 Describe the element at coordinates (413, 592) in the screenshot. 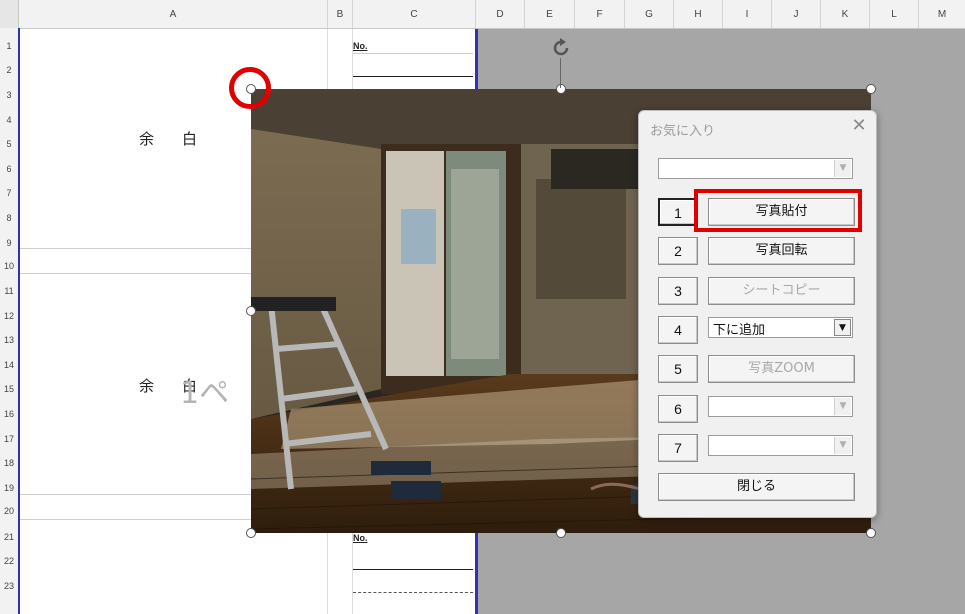

I see `dashed-line` at that location.